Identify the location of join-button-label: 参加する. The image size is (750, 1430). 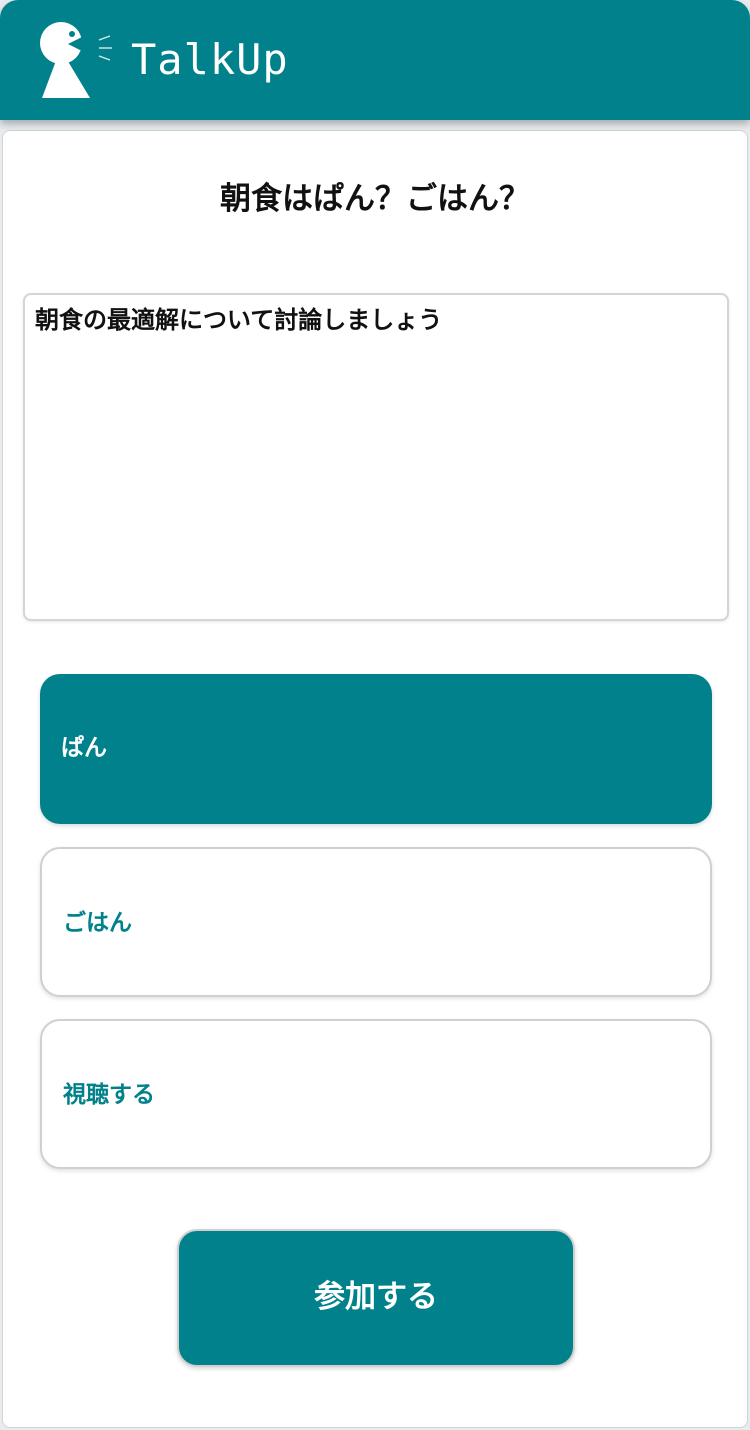
(376, 1297).